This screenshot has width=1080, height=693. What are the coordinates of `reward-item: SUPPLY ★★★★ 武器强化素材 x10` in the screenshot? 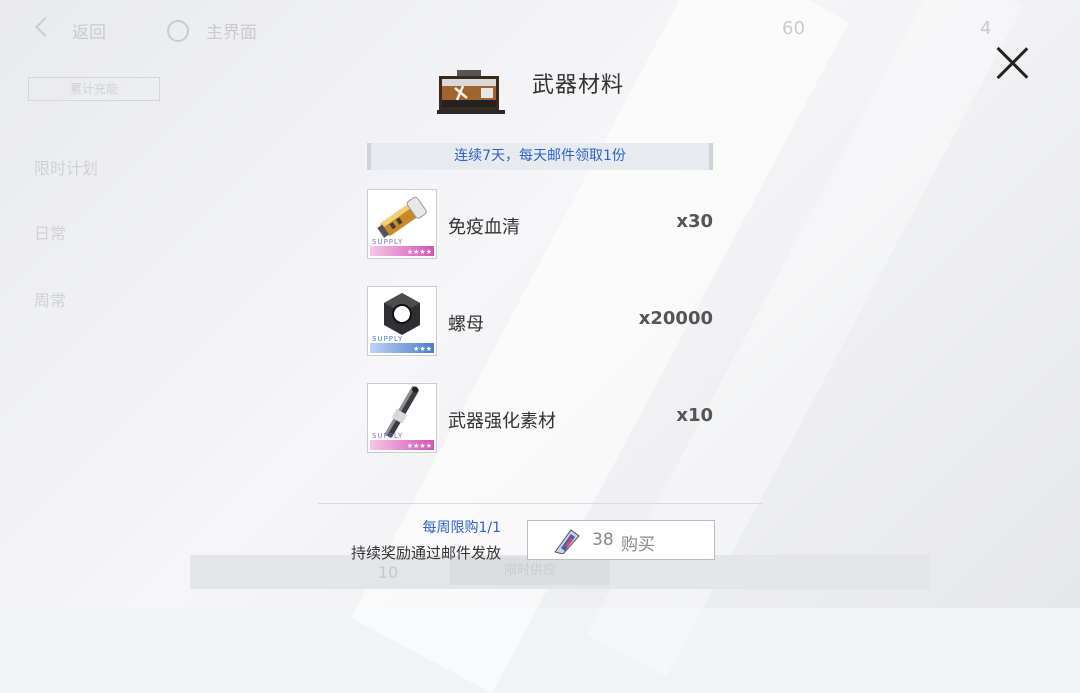 It's located at (542, 419).